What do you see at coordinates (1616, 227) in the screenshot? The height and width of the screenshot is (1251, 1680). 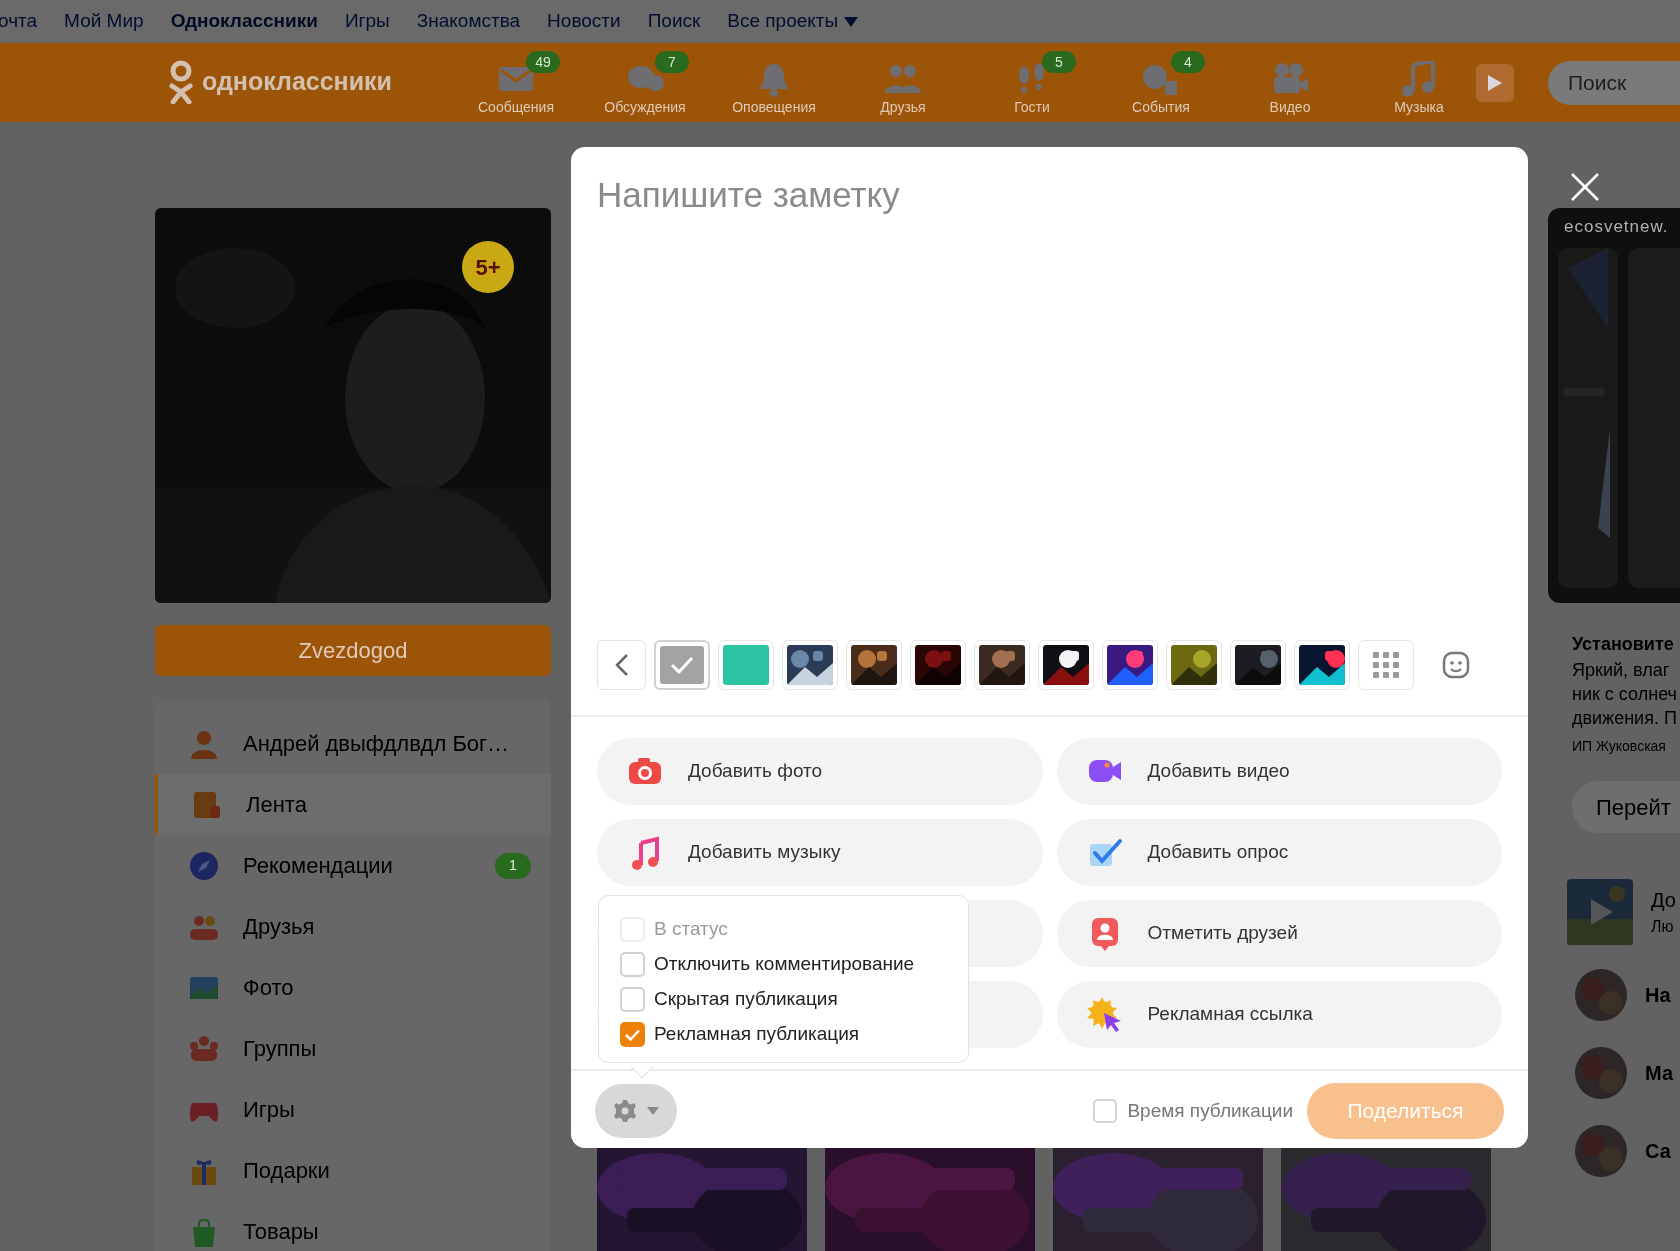 I see `domain-label: ecosvetnew.` at bounding box center [1616, 227].